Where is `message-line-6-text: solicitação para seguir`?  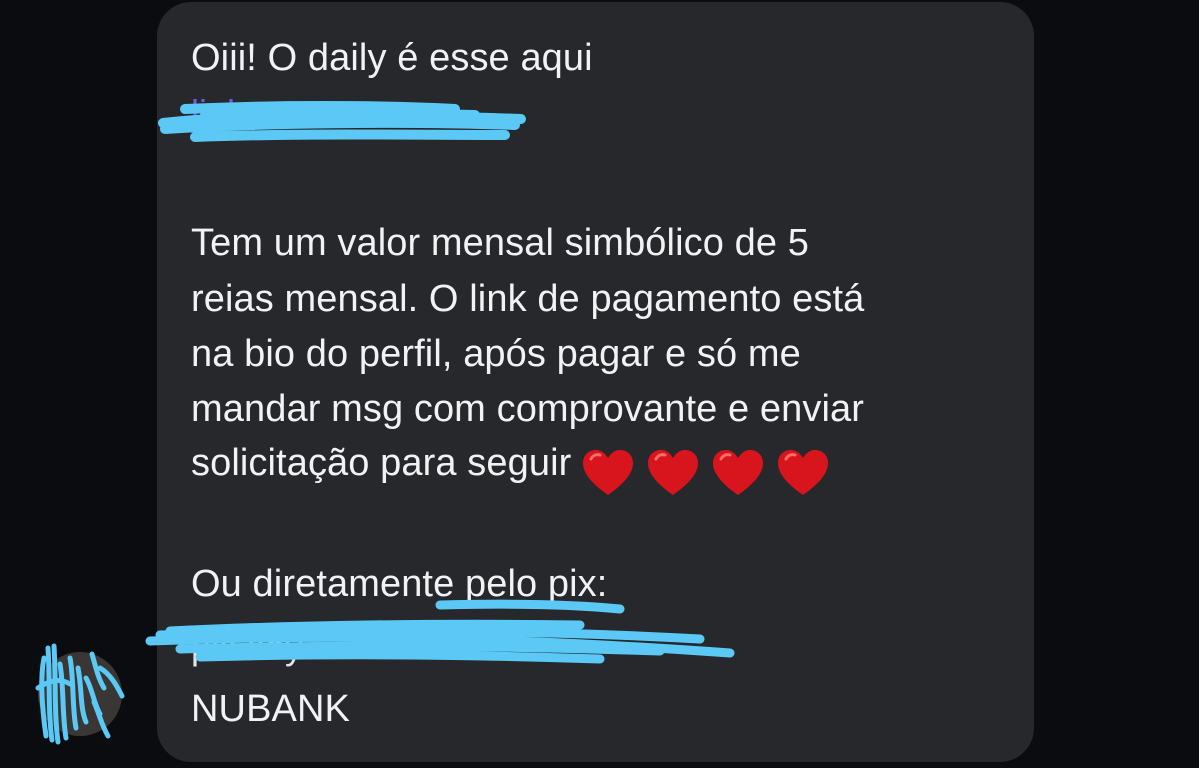
message-line-6-text: solicitação para seguir is located at coordinates (381, 463).